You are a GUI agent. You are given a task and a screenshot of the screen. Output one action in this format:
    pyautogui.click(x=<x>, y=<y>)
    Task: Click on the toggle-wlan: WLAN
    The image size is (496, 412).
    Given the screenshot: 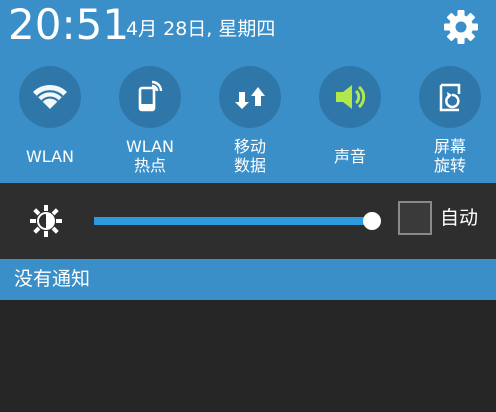 What is the action you would take?
    pyautogui.click(x=50, y=116)
    